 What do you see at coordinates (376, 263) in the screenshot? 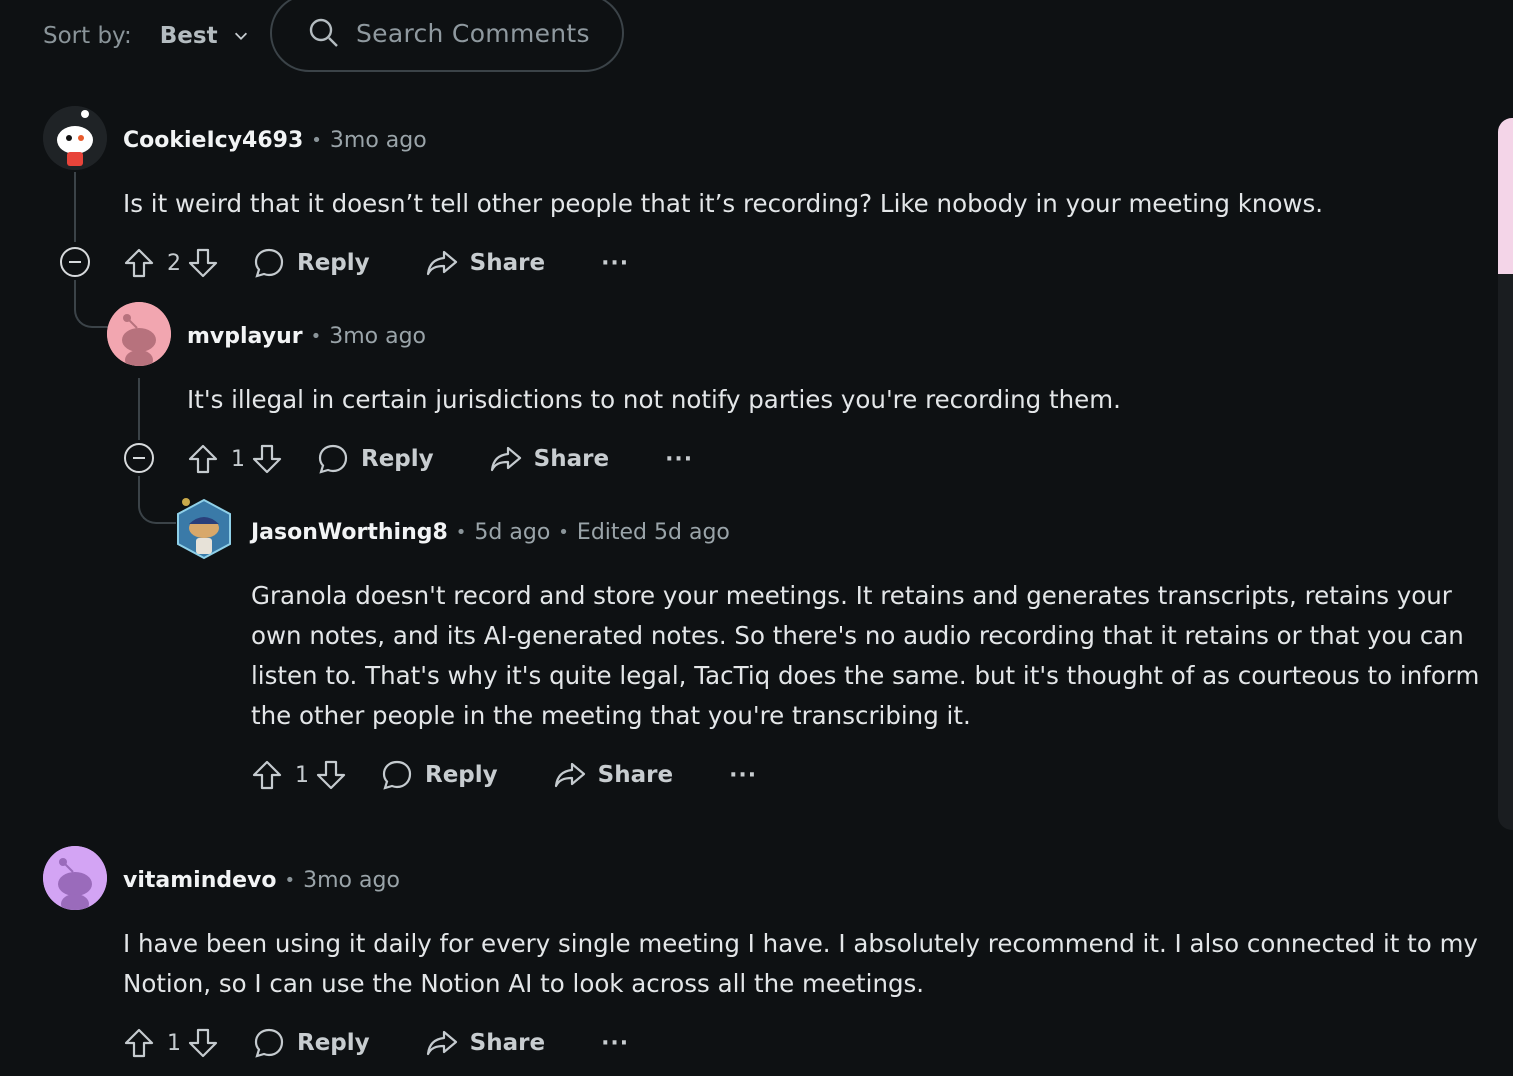
I see `comment-actions: 2 Reply Share ···` at bounding box center [376, 263].